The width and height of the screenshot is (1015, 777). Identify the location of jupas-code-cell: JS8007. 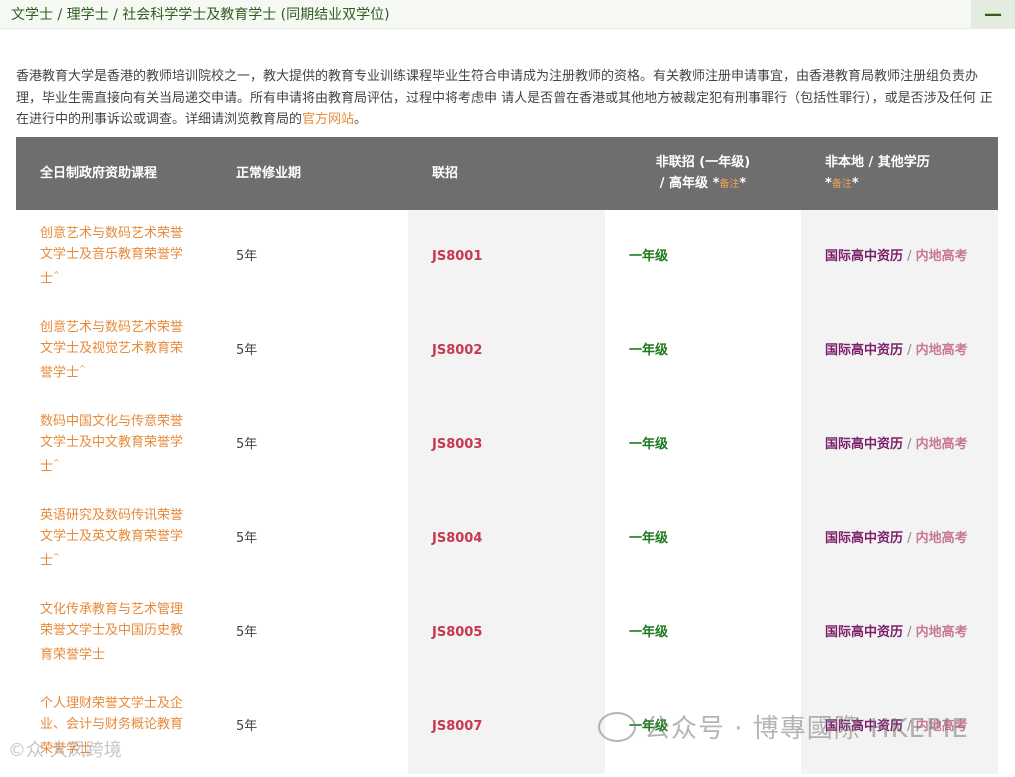
(506, 727).